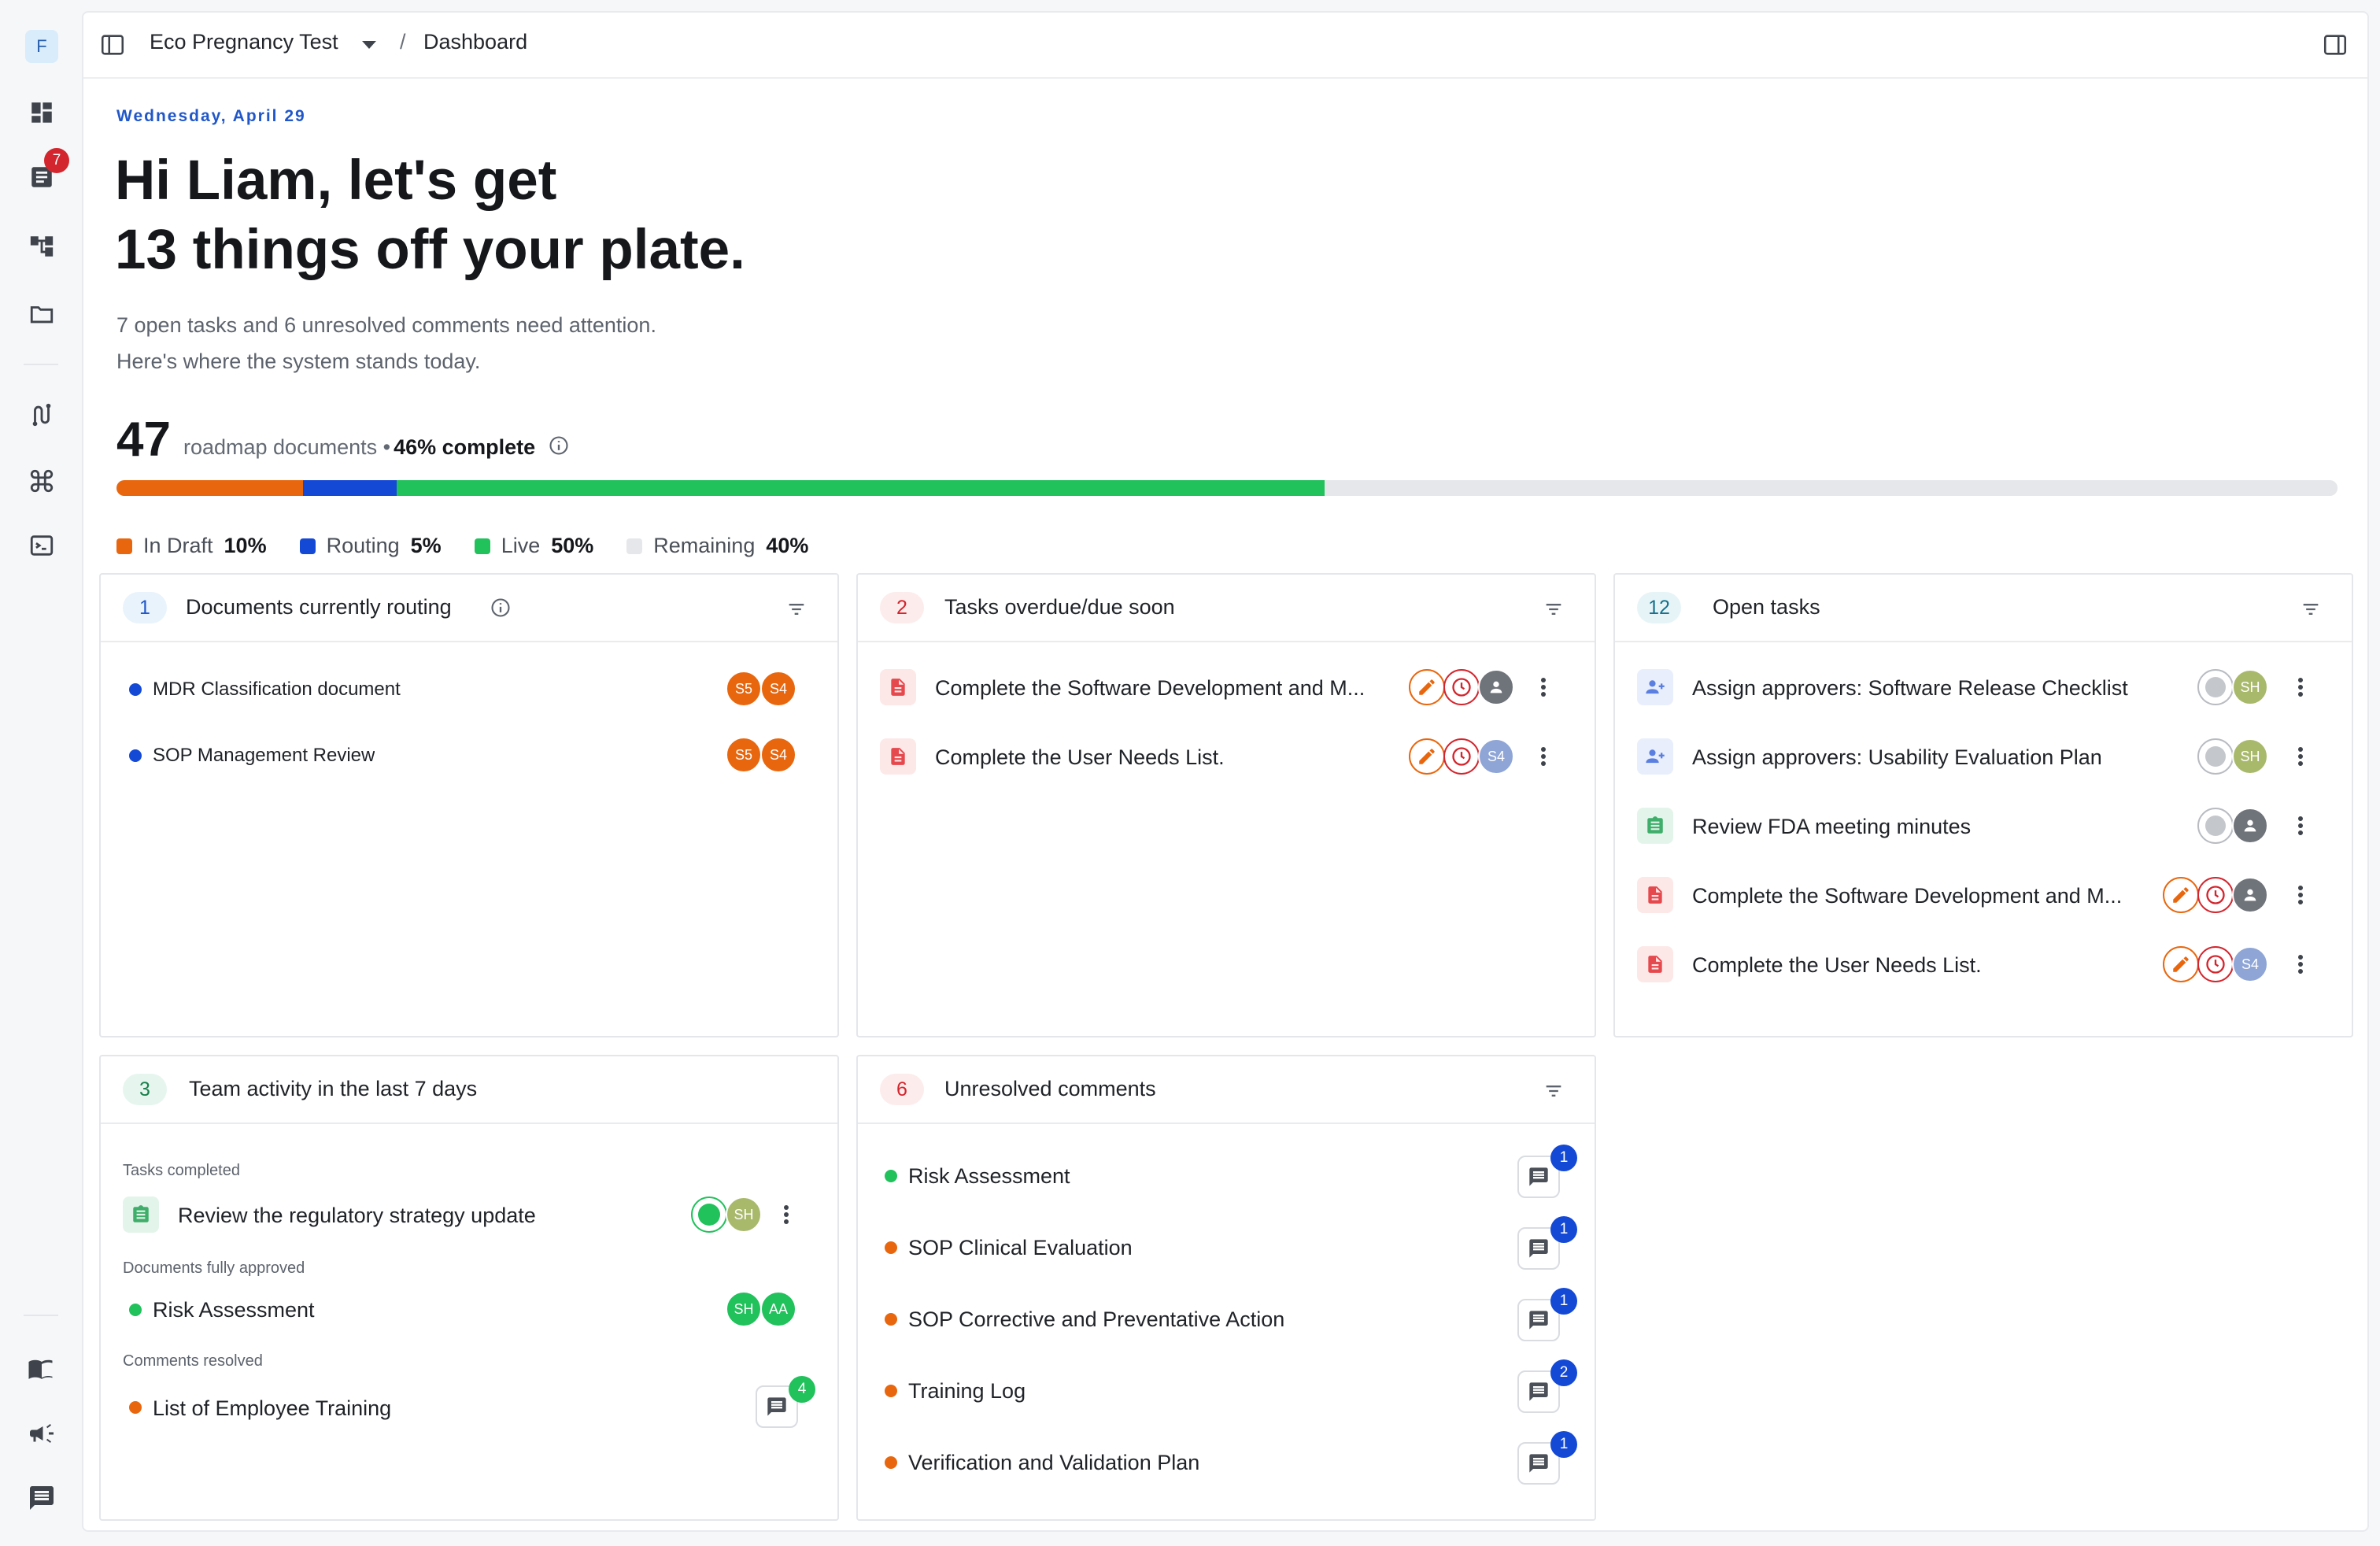 The height and width of the screenshot is (1546, 2380). I want to click on rail-divider, so click(41, 364).